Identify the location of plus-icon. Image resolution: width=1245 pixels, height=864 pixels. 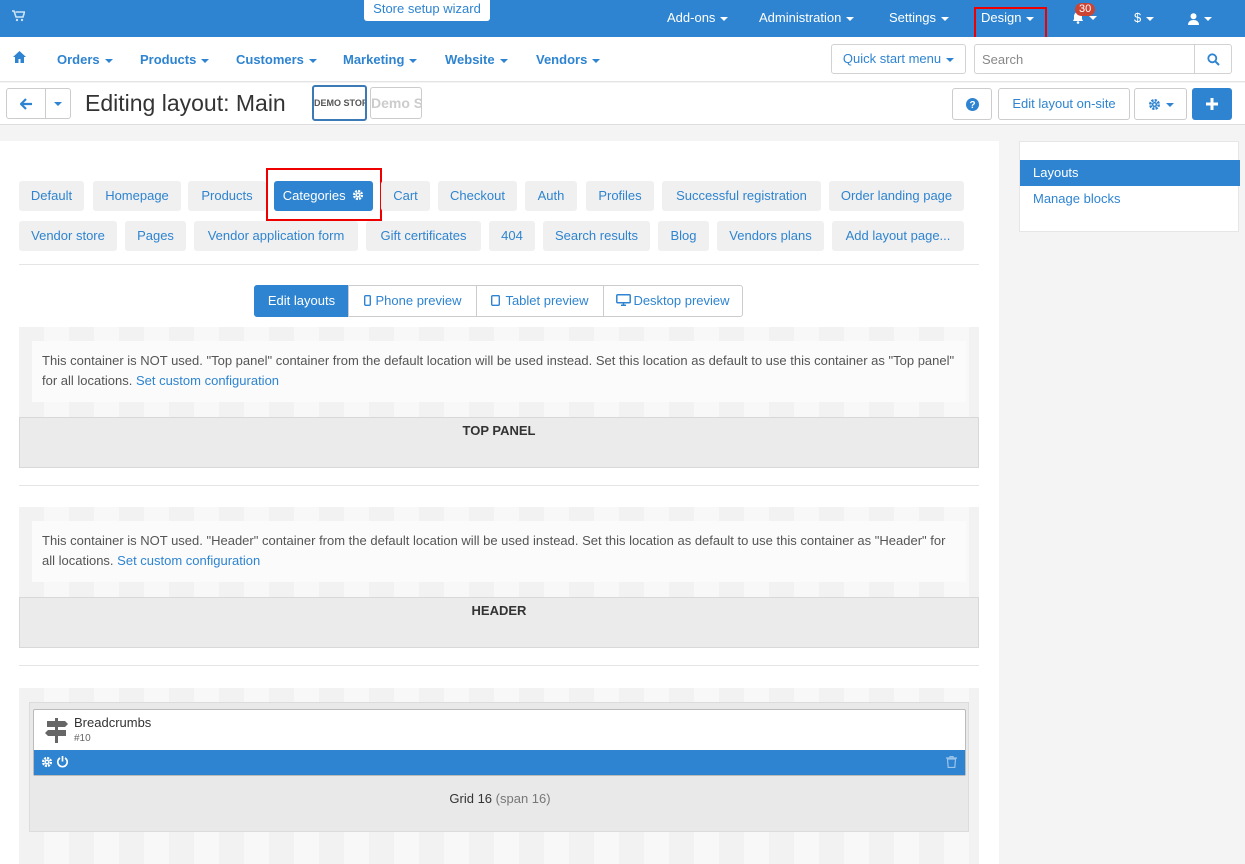
(1212, 104).